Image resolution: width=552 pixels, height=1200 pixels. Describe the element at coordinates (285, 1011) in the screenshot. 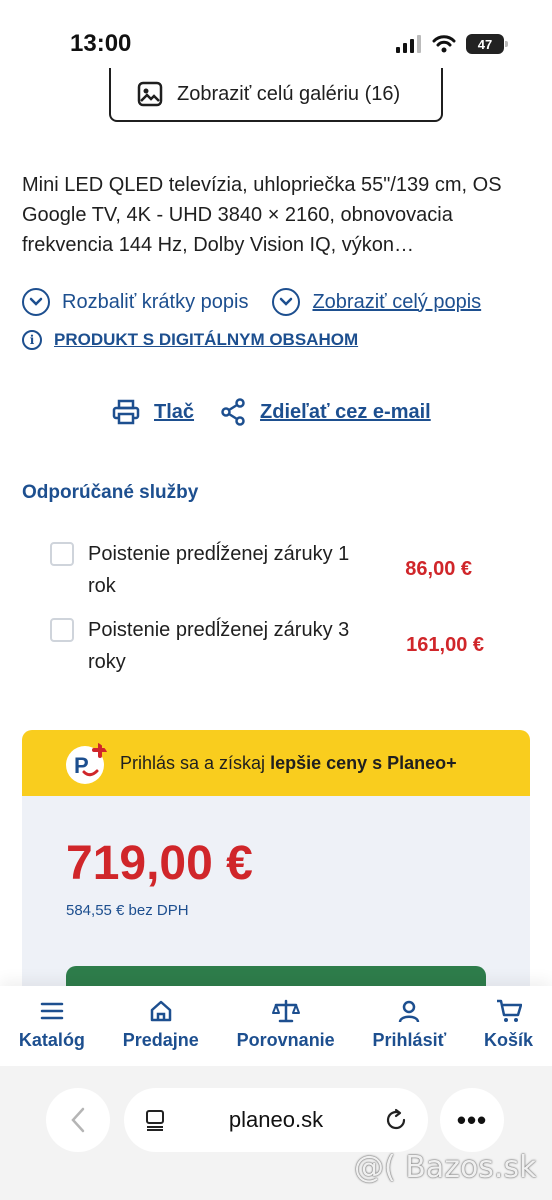

I see `scale-icon` at that location.